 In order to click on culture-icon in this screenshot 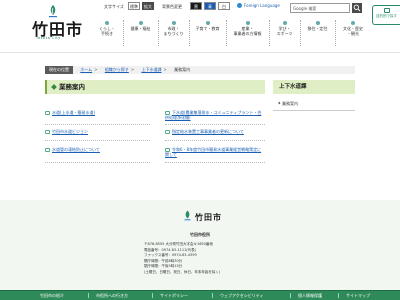, I will do `click(353, 23)`.